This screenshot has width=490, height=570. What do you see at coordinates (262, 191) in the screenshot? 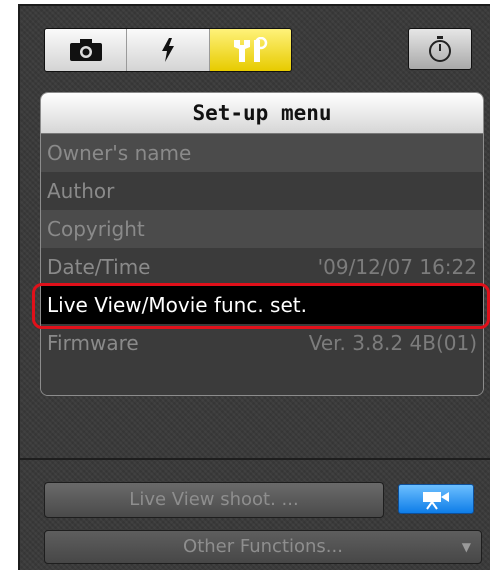
I see `menu-item-author: Author` at bounding box center [262, 191].